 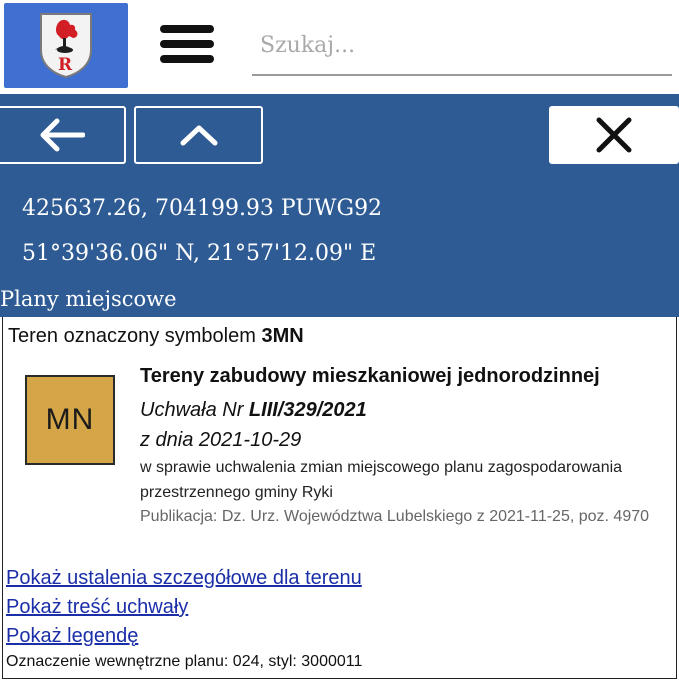 I want to click on arrow-left-icon, so click(x=62, y=135).